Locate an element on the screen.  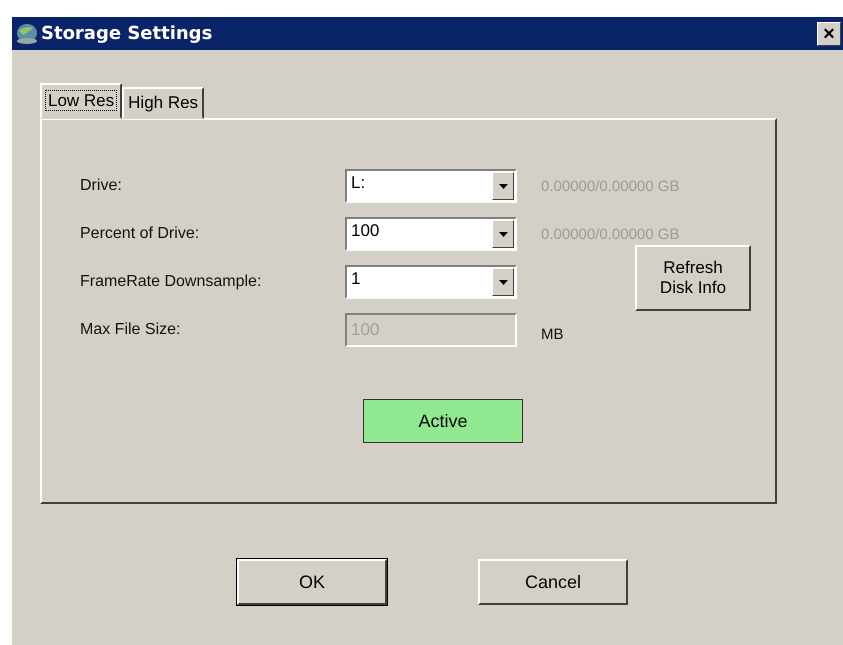
dropdown: L: is located at coordinates (431, 186).